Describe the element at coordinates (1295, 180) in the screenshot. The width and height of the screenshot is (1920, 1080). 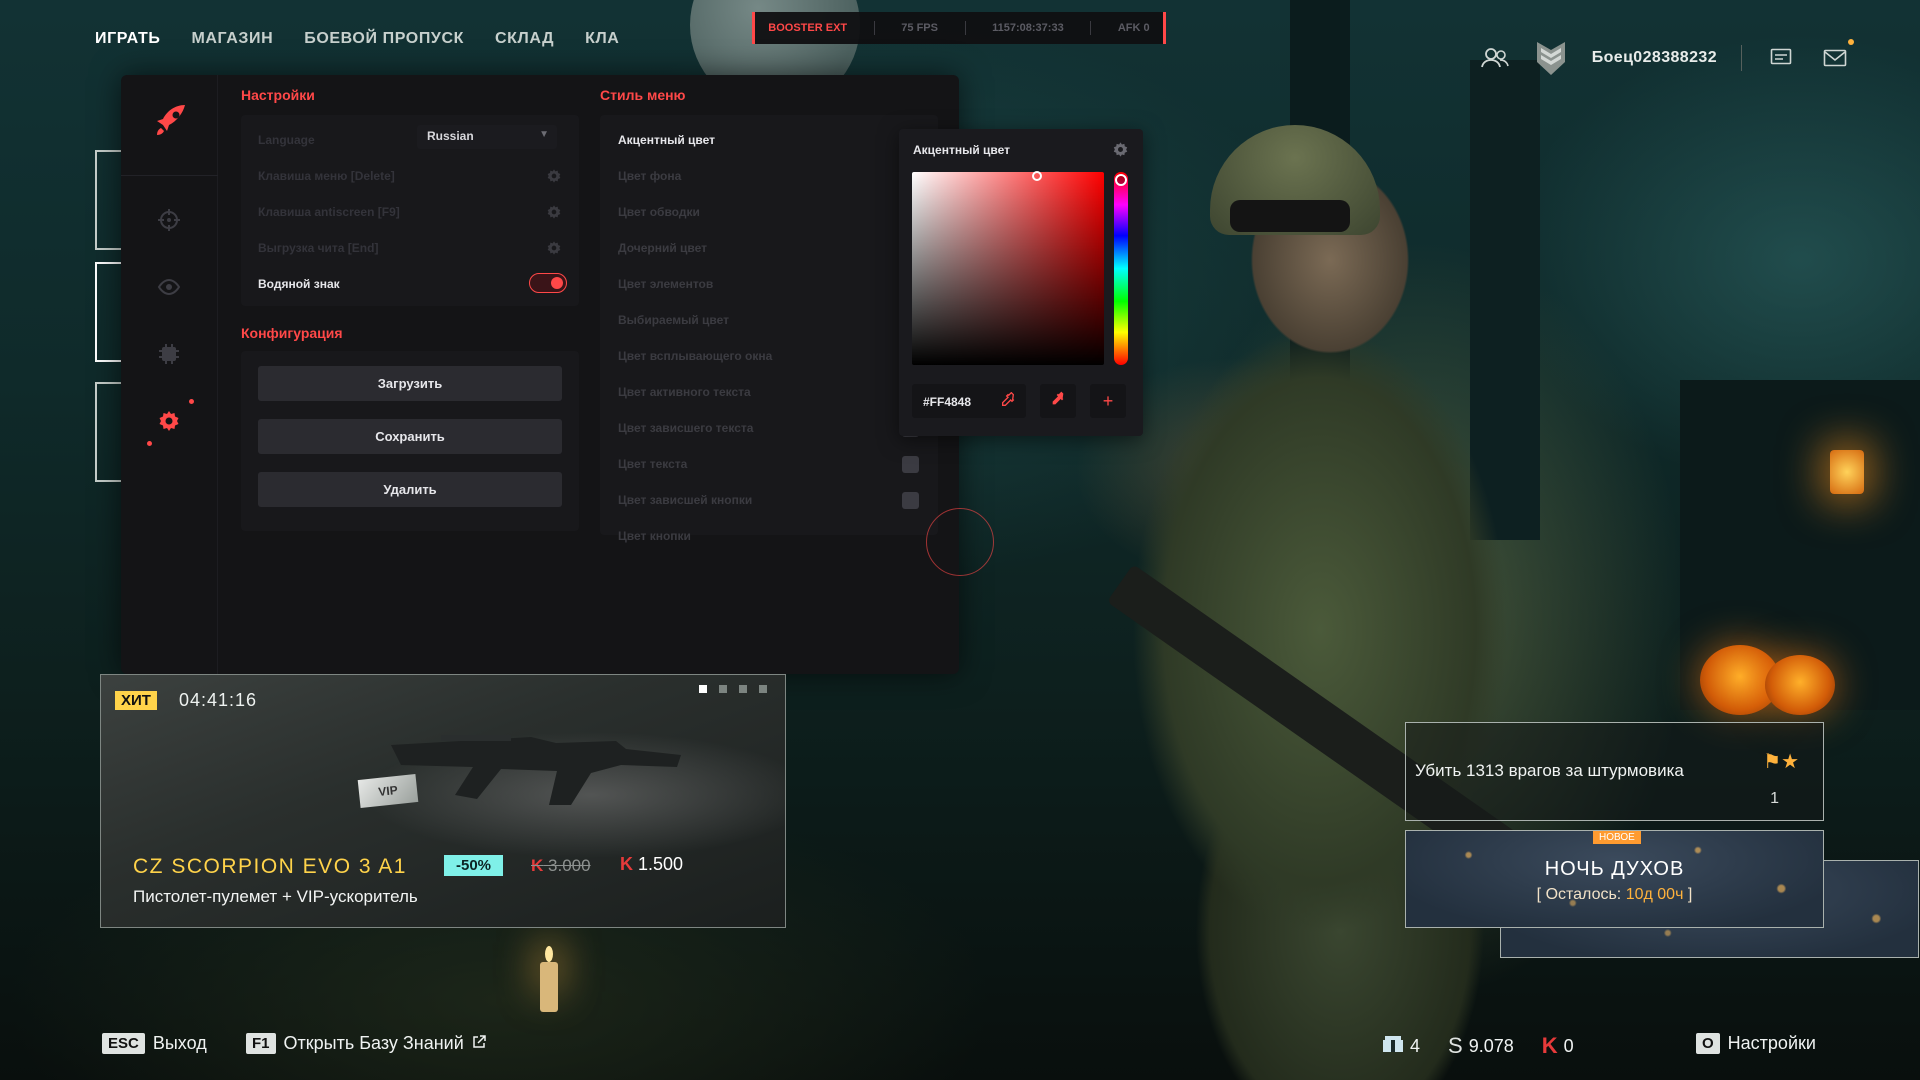
I see `soldier-helmet` at that location.